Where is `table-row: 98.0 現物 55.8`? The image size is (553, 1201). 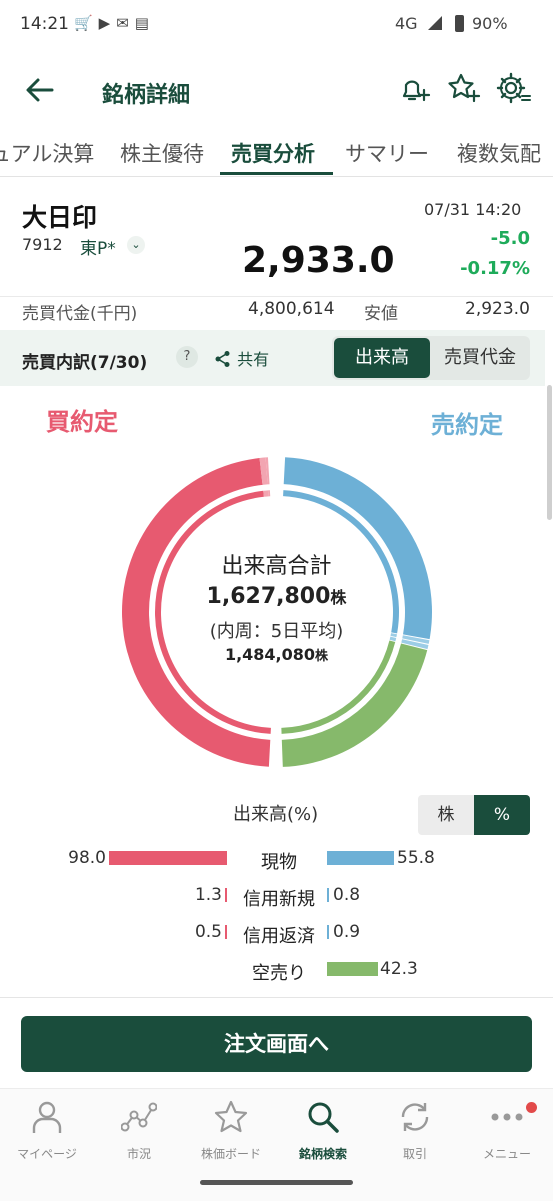 table-row: 98.0 現物 55.8 is located at coordinates (276, 862).